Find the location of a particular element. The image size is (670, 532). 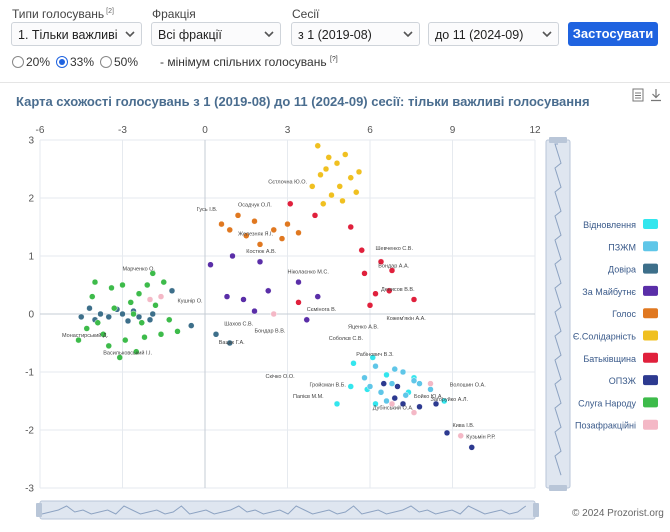

legend-label: Позафракційні is located at coordinates (605, 426).